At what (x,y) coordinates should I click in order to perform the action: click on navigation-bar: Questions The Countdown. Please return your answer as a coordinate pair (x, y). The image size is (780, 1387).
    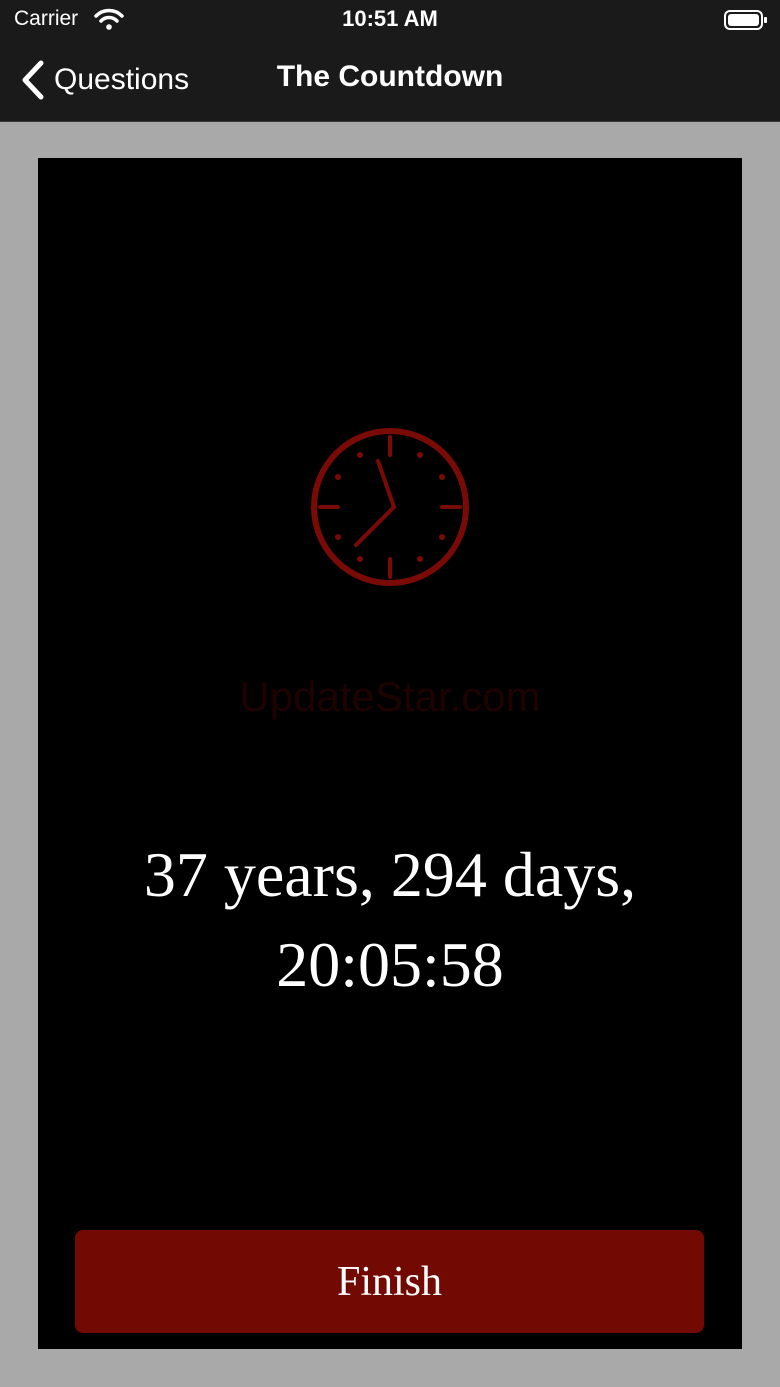
    Looking at the image, I should click on (390, 81).